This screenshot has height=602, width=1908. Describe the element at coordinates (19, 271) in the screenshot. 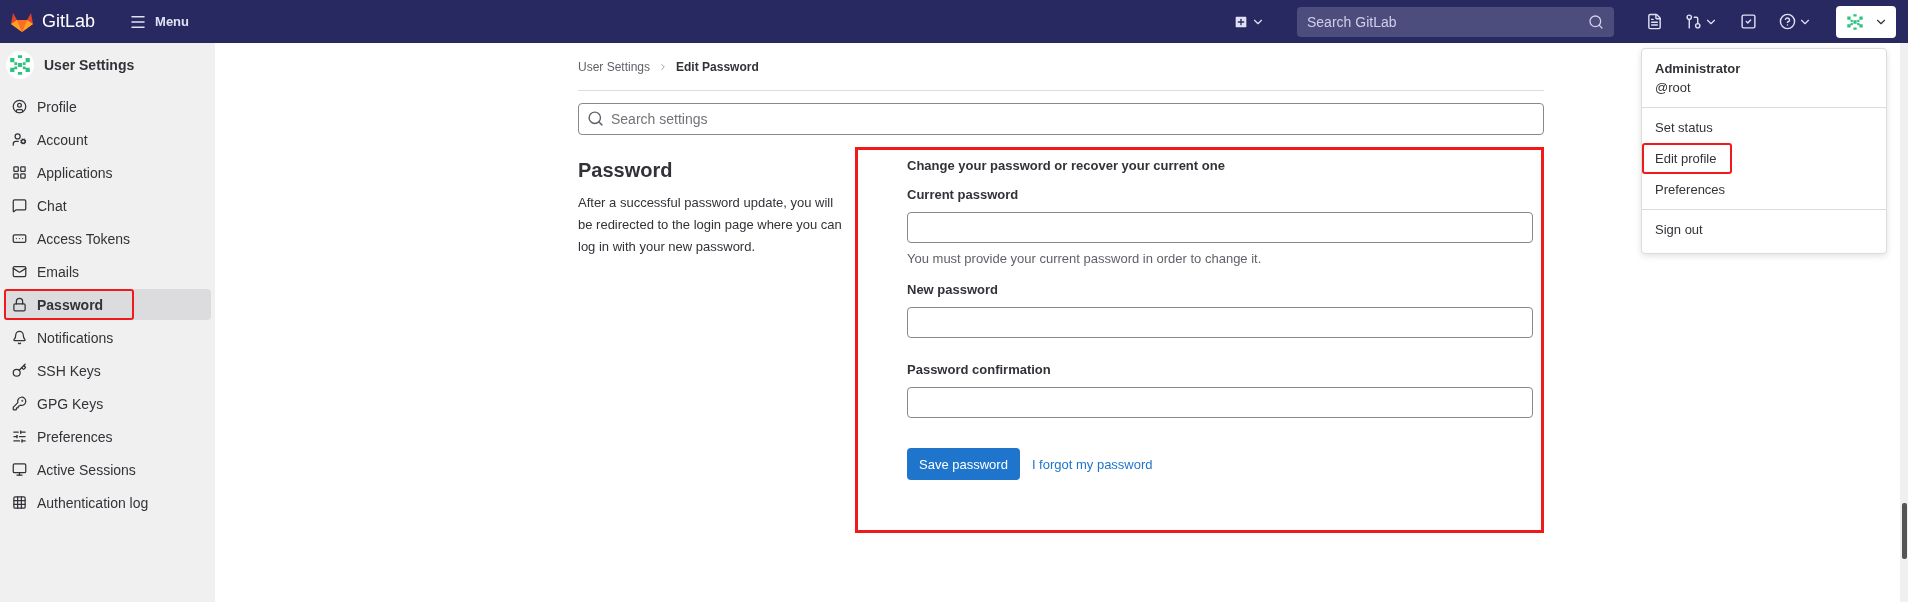

I see `mail-icon` at that location.